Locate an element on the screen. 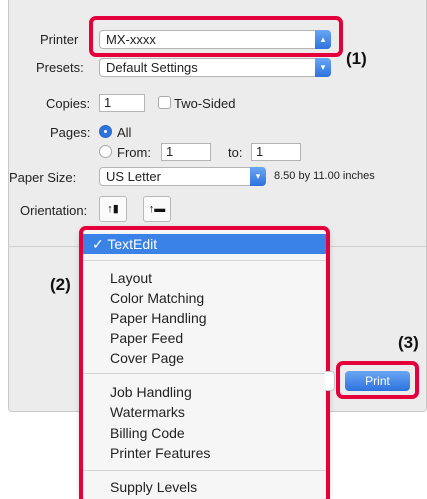  pages-from-field: 1 is located at coordinates (186, 152).